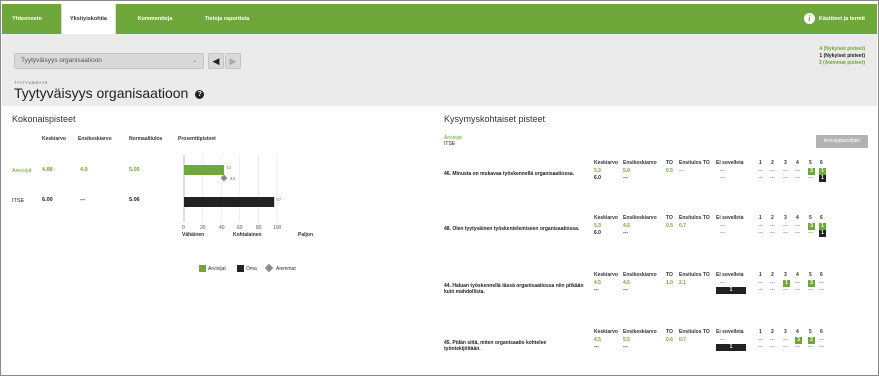 This screenshot has width=879, height=376. What do you see at coordinates (232, 188) in the screenshot?
I see `percentile-chart: 43 97 43` at bounding box center [232, 188].